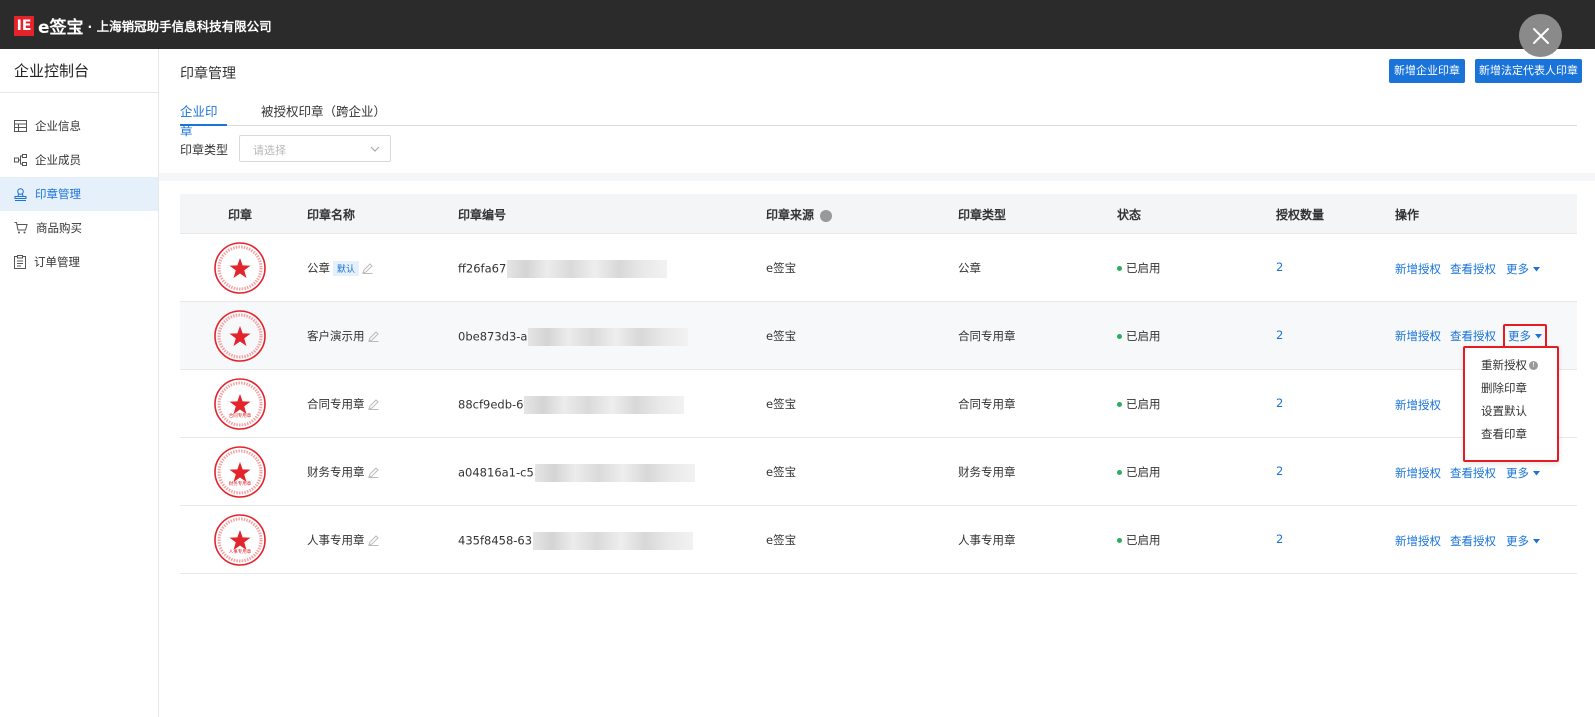  I want to click on redacted-mask, so click(613, 541).